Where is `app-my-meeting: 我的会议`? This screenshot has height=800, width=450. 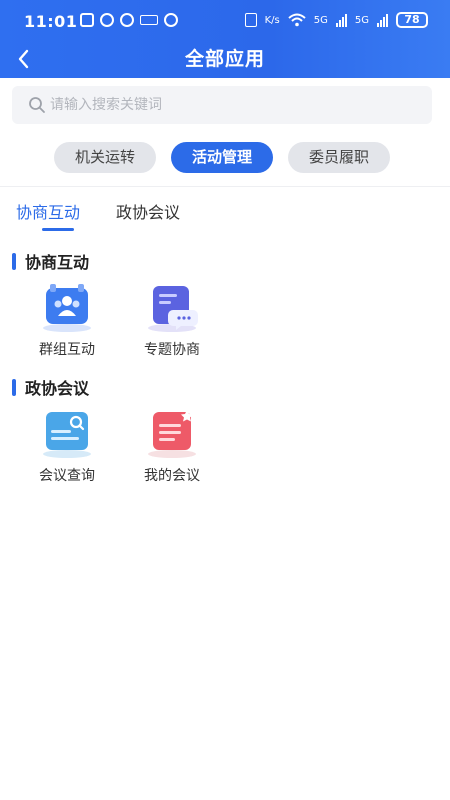 app-my-meeting: 我的会议 is located at coordinates (172, 447).